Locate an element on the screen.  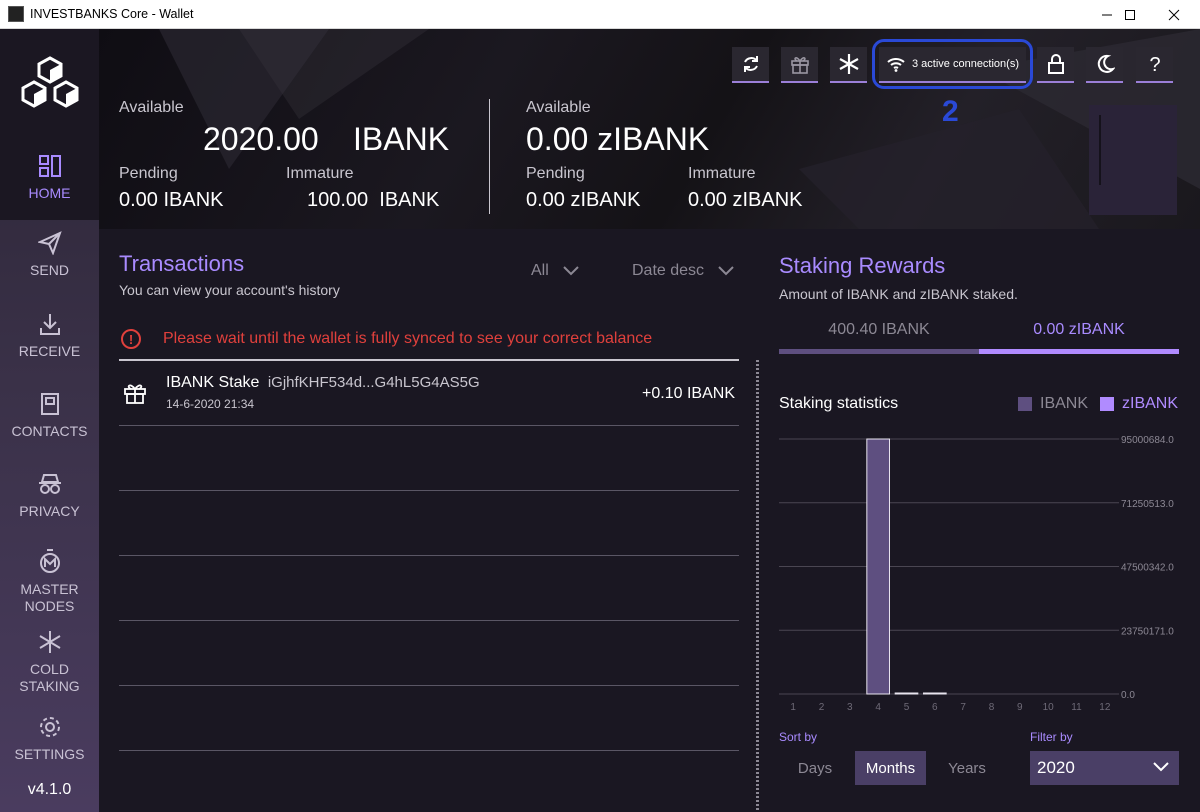
legend-zibank: zIBANK is located at coordinates (1139, 404).